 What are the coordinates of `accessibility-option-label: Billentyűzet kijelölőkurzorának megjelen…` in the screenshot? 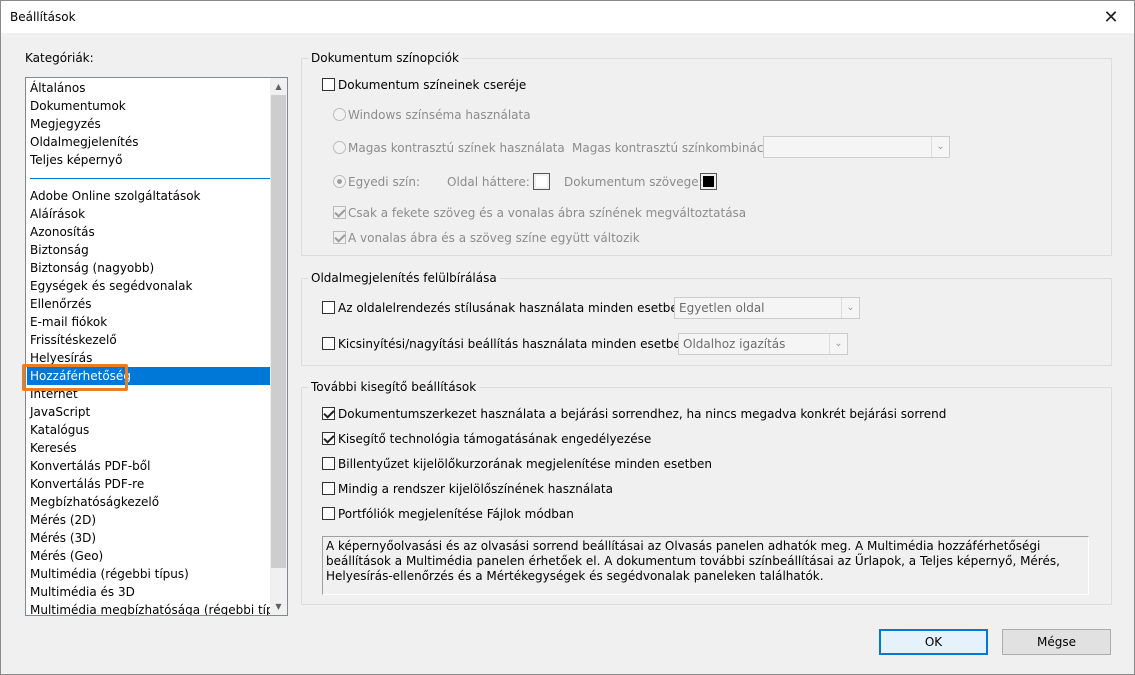 It's located at (525, 464).